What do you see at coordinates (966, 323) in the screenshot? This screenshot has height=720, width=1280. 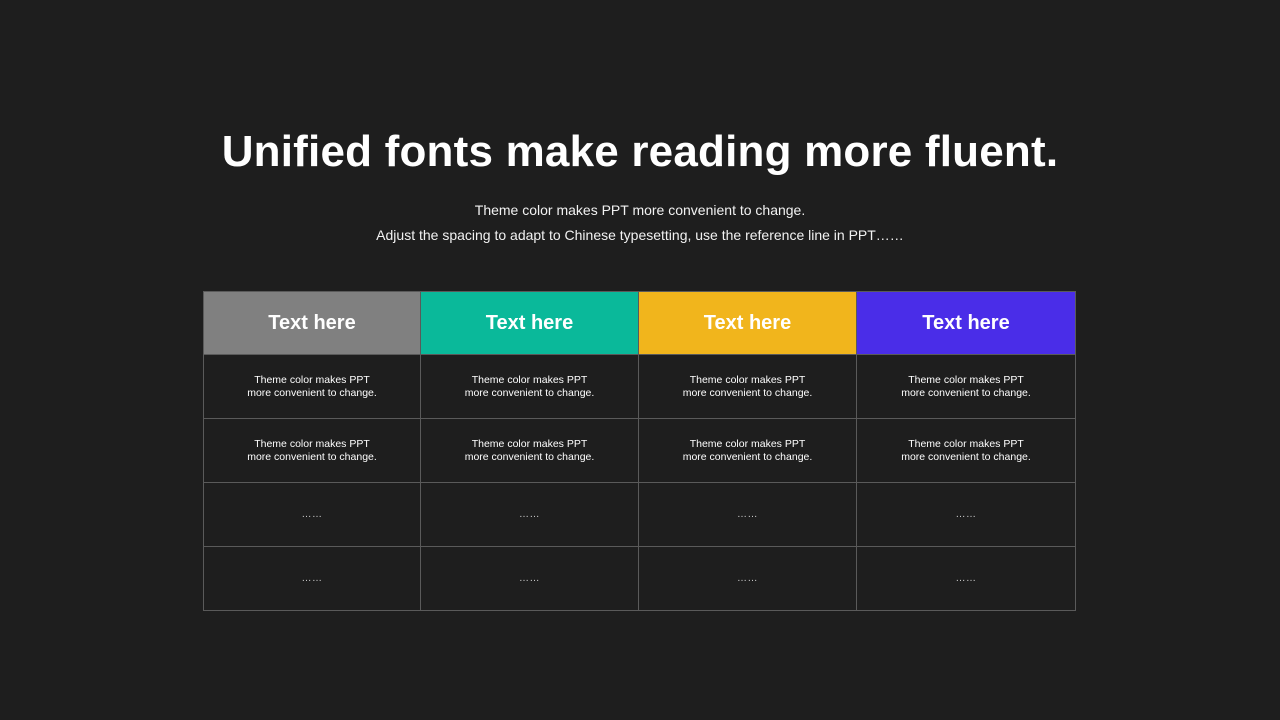 I see `table-header-4: Text here` at bounding box center [966, 323].